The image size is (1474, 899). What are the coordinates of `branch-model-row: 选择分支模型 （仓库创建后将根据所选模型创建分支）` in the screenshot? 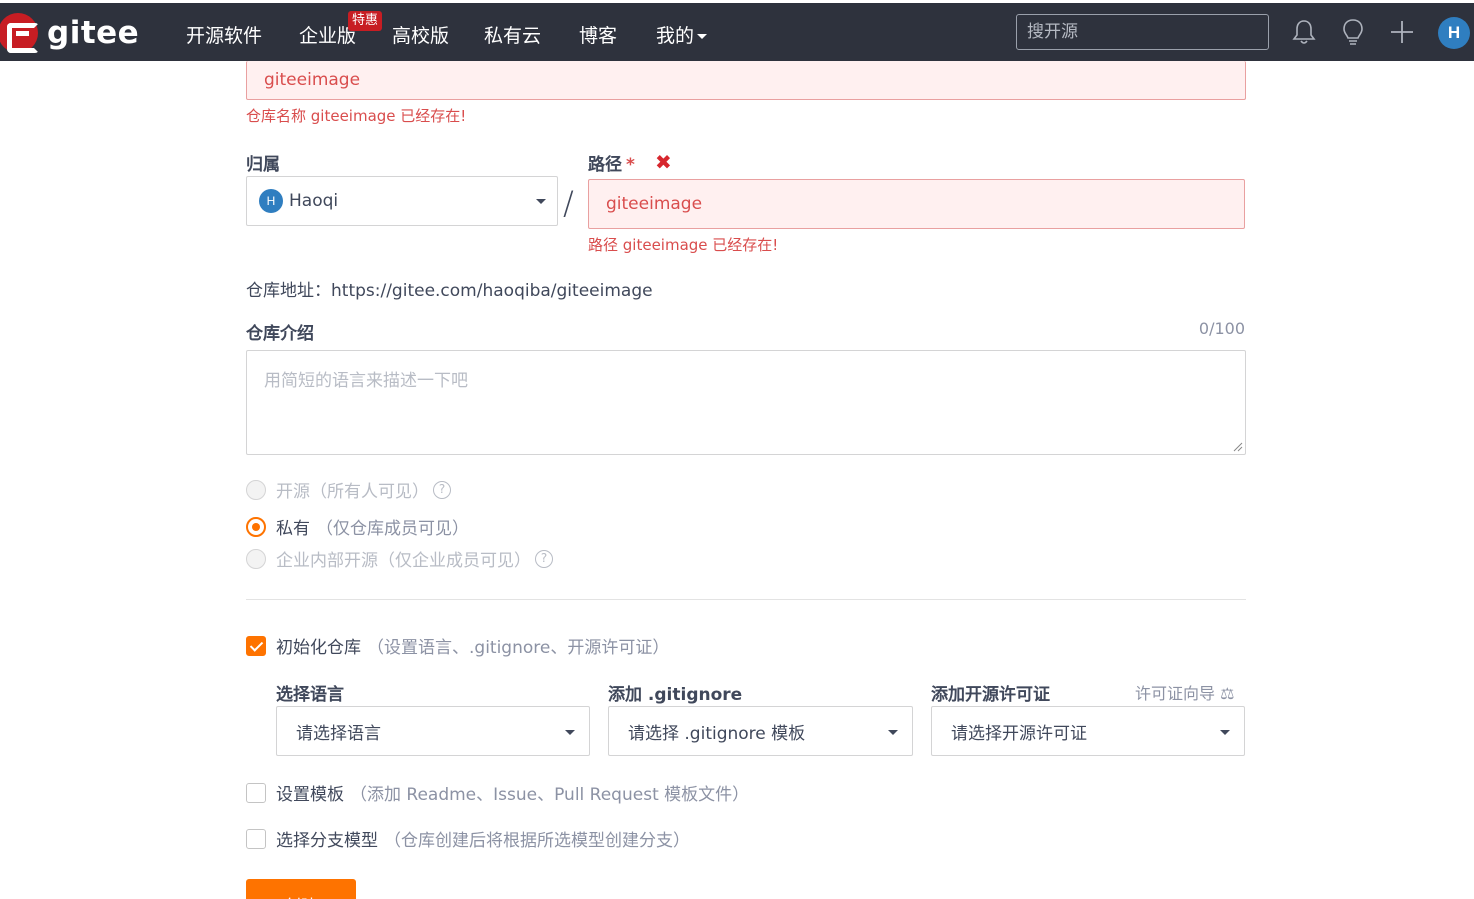 It's located at (468, 838).